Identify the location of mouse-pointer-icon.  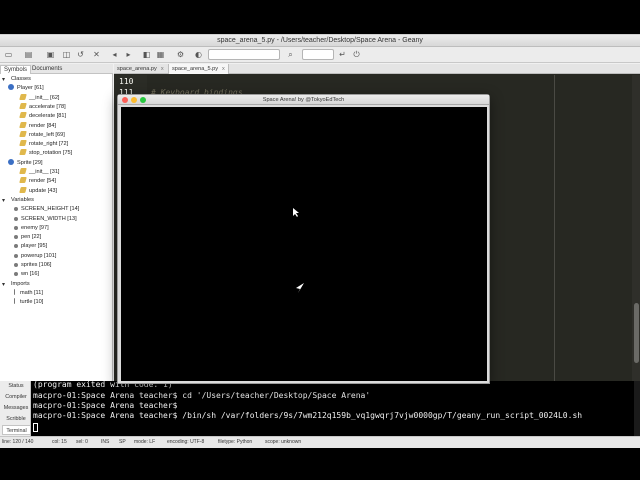
(296, 212).